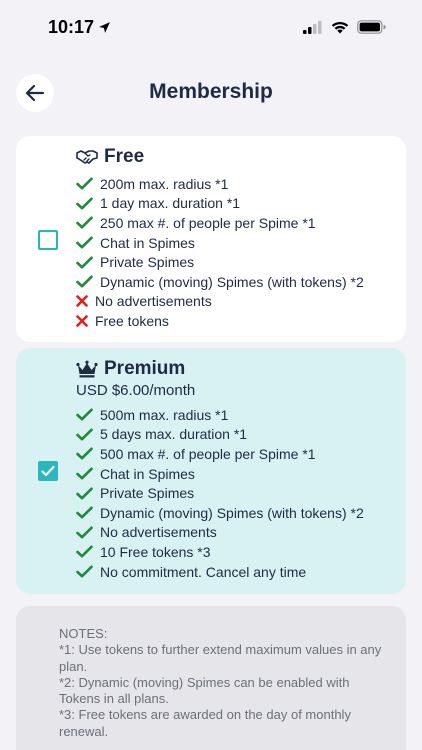 Image resolution: width=422 pixels, height=750 pixels. Describe the element at coordinates (136, 390) in the screenshot. I see `plan-price-premium: USD $6.00/month` at that location.